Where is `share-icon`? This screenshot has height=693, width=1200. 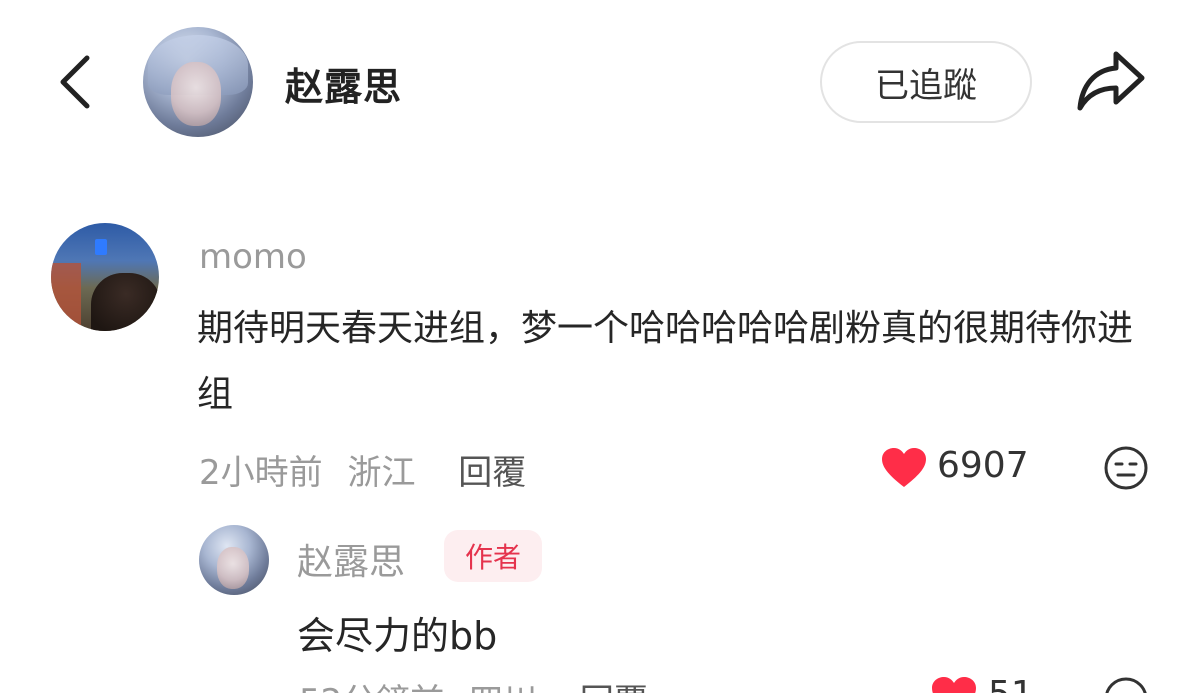 share-icon is located at coordinates (1111, 81).